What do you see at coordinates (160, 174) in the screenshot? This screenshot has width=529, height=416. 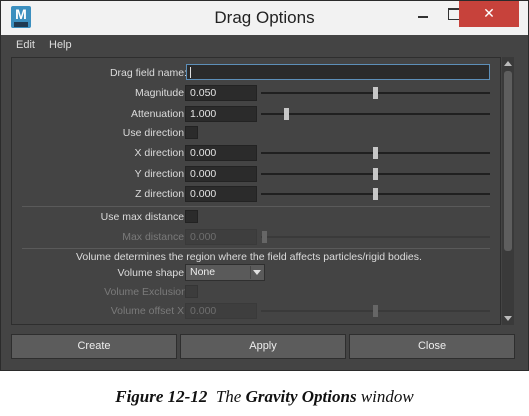 I see `y-direction-label: Y direction:` at bounding box center [160, 174].